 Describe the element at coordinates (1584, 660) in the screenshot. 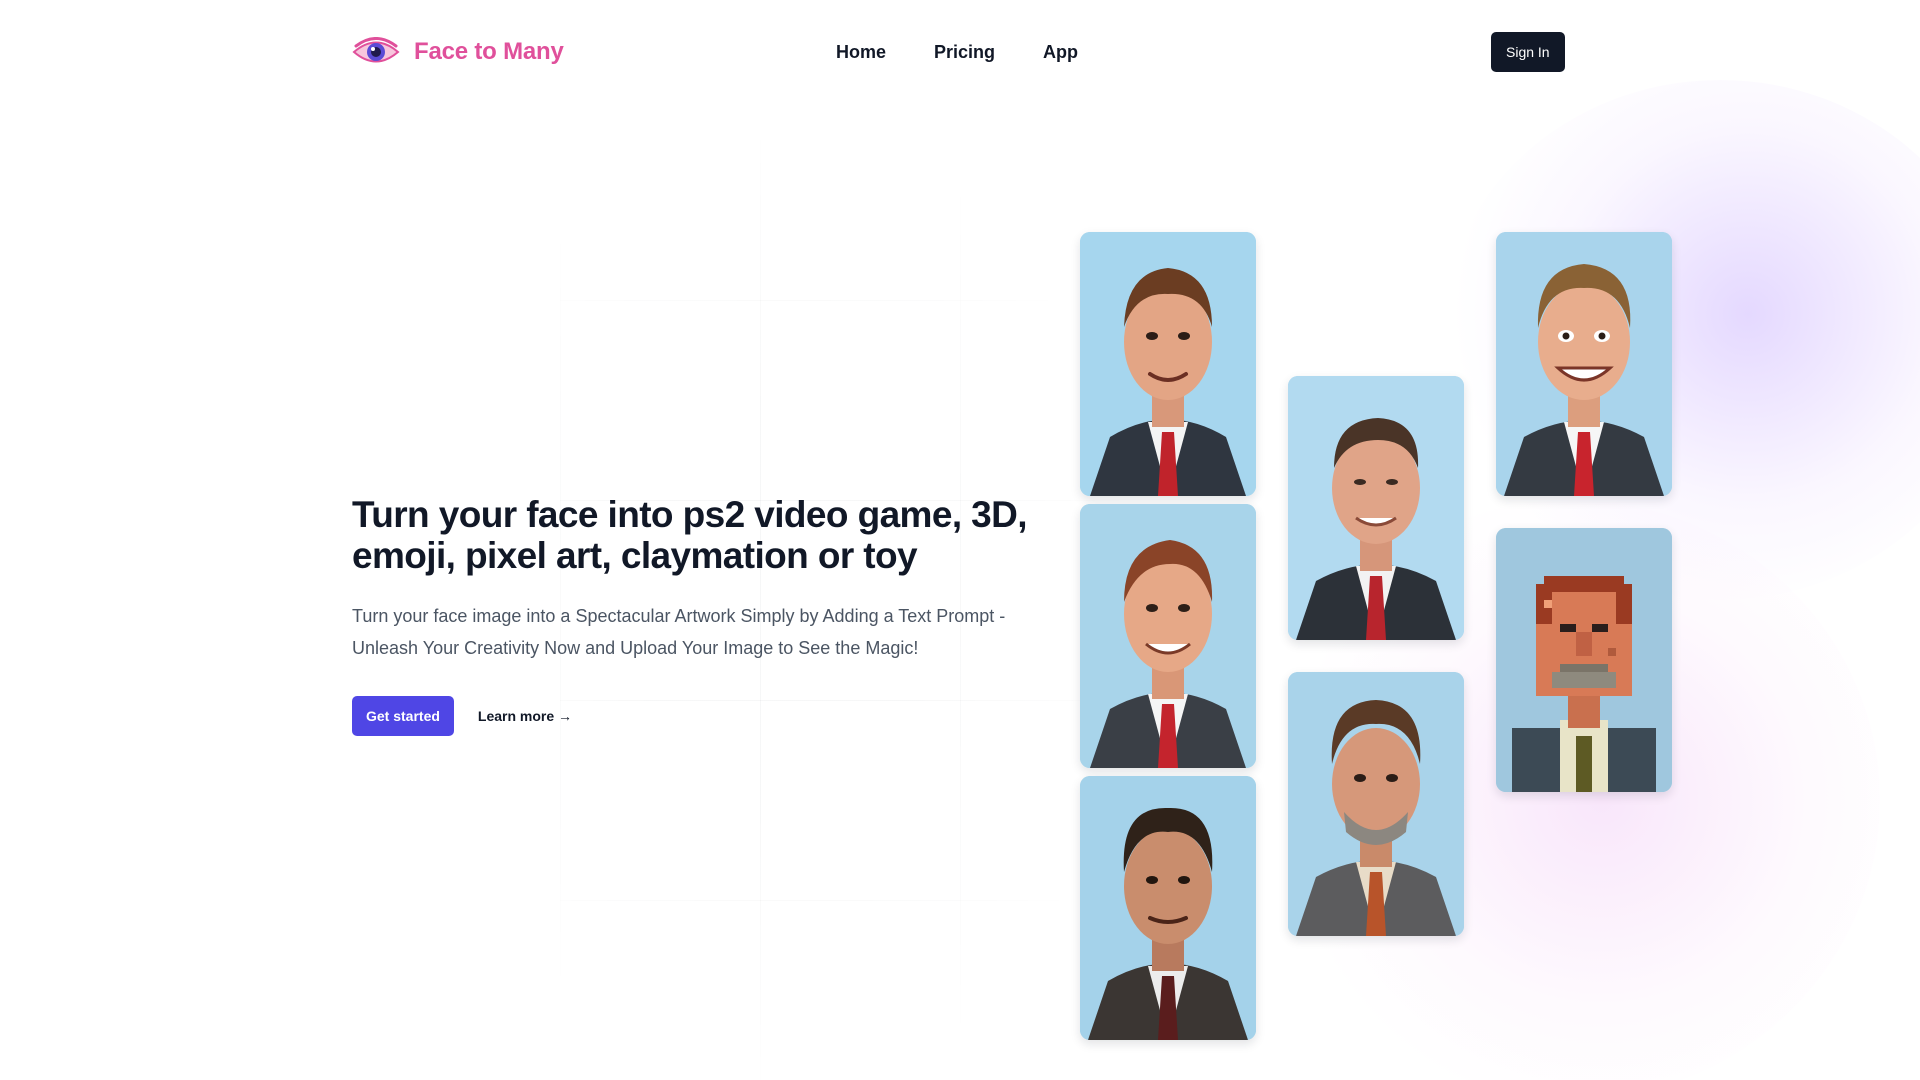

I see `gallery-image-pixel-art` at that location.